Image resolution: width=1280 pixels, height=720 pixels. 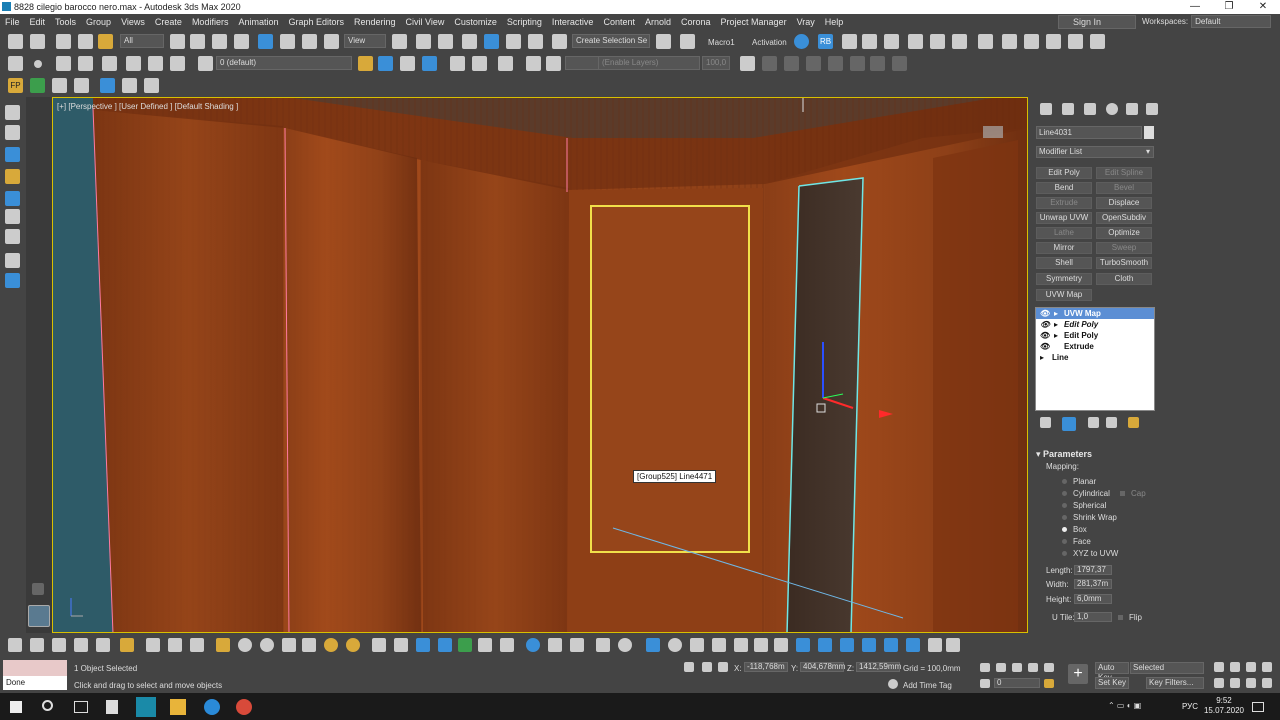 I want to click on stack-item-line: ▸ Line, so click(x=1095, y=357).